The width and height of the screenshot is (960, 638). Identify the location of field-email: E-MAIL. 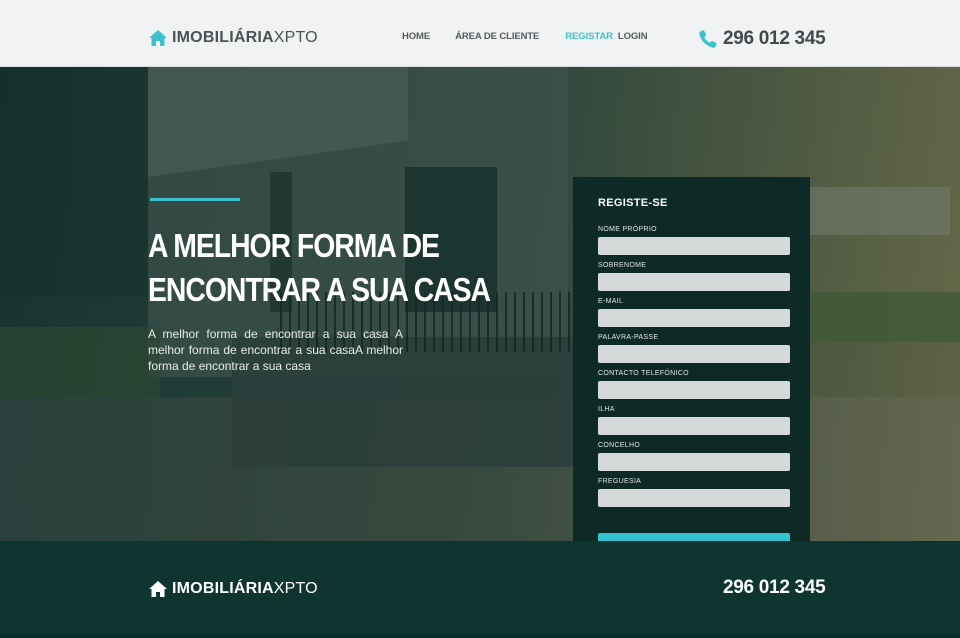
(694, 312).